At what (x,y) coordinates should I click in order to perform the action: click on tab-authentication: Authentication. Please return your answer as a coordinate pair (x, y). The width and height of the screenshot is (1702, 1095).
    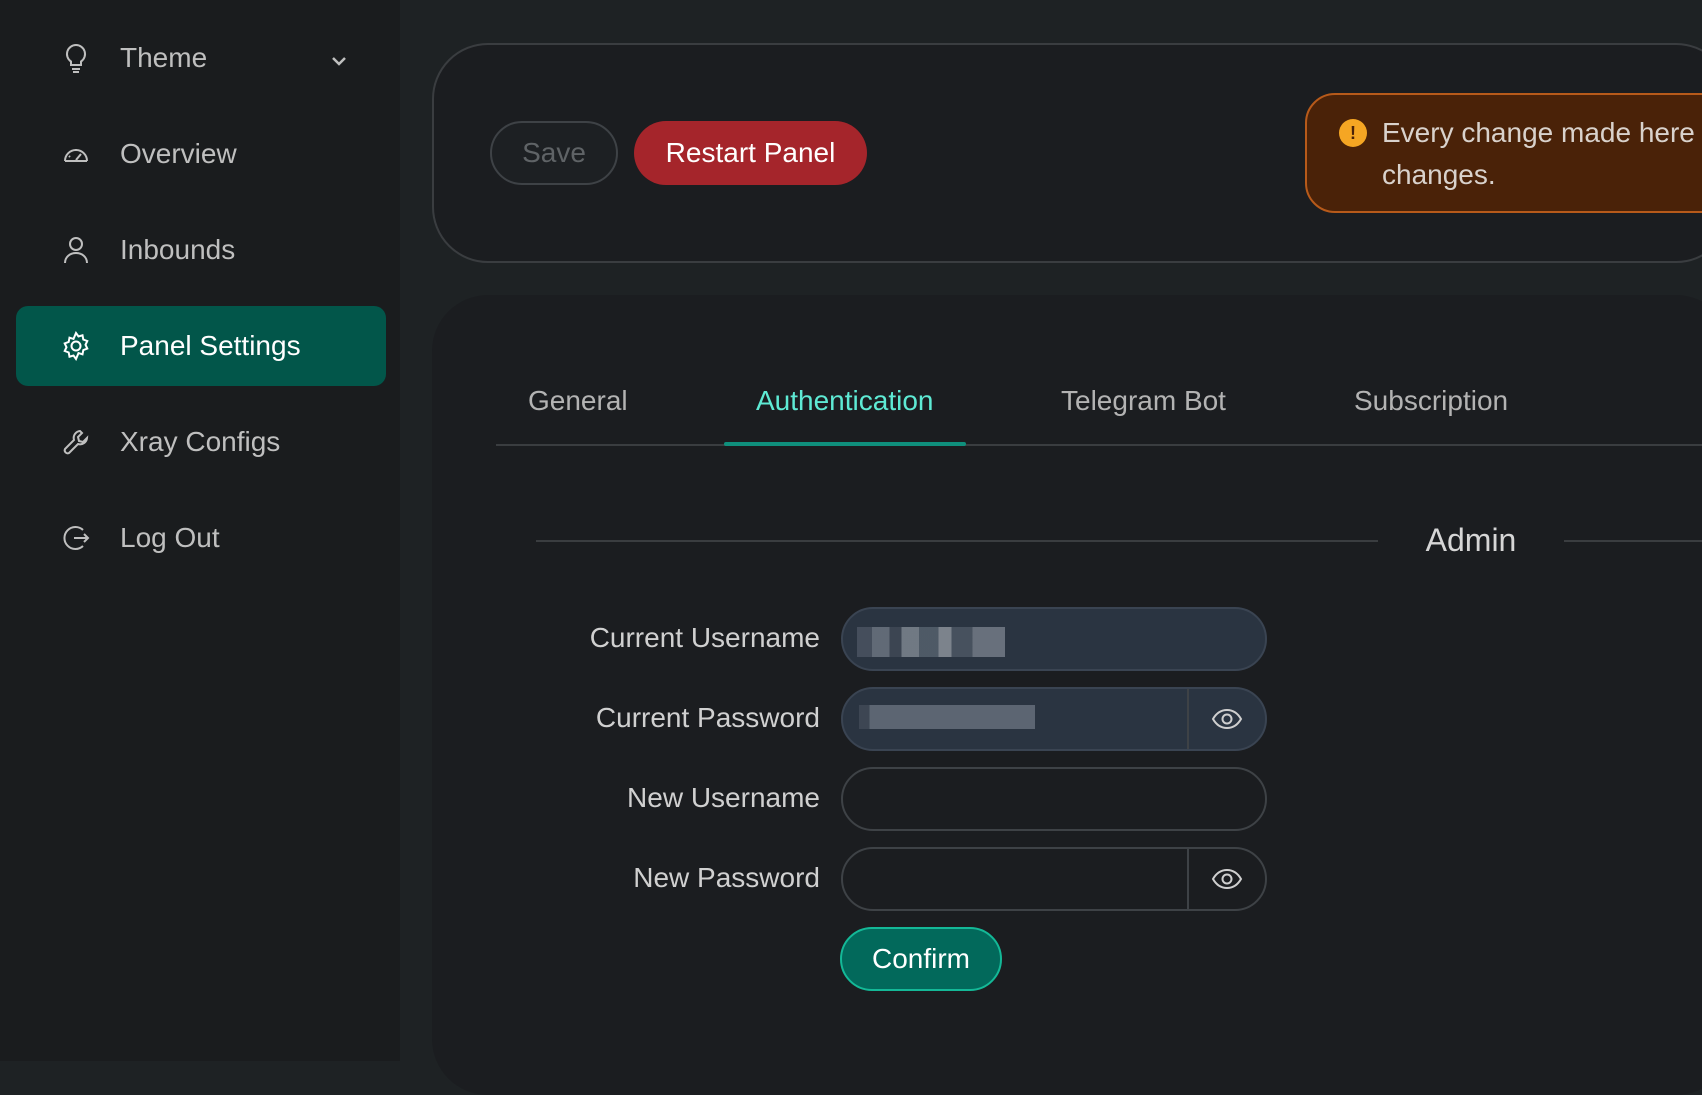
    Looking at the image, I should click on (844, 401).